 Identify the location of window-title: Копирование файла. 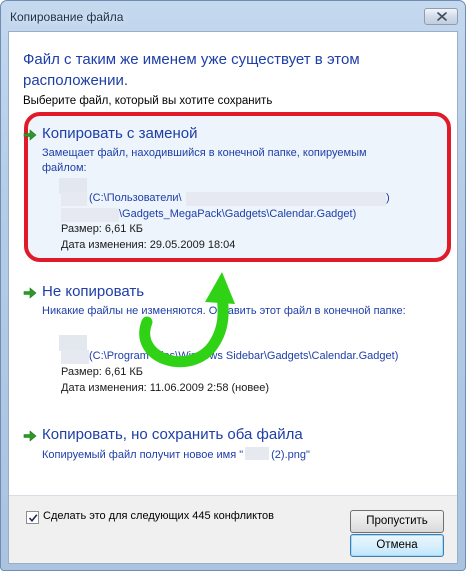
(67, 17).